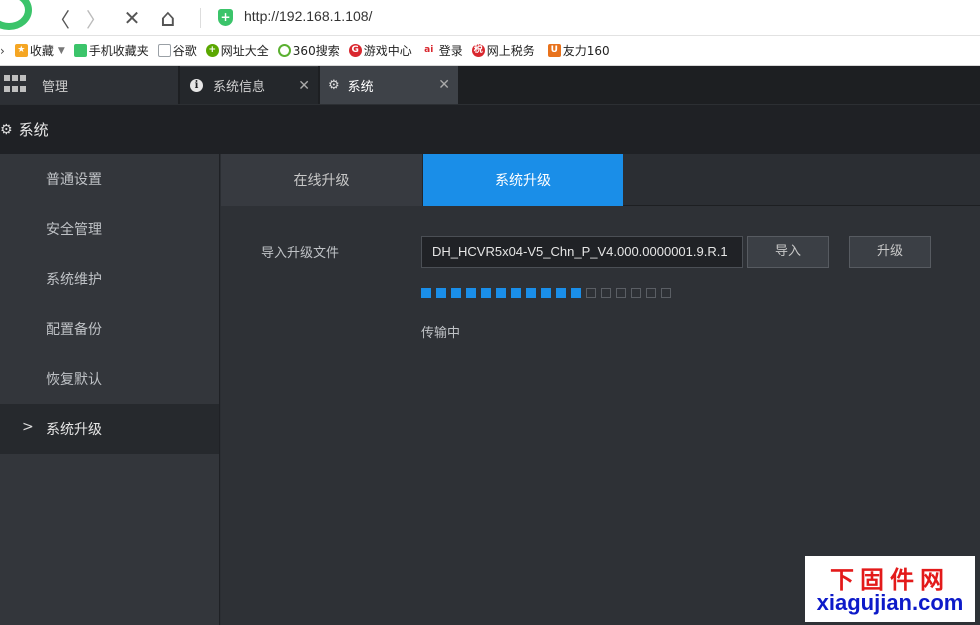 This screenshot has height=625, width=980. What do you see at coordinates (355, 50) in the screenshot?
I see `game-icon: G` at bounding box center [355, 50].